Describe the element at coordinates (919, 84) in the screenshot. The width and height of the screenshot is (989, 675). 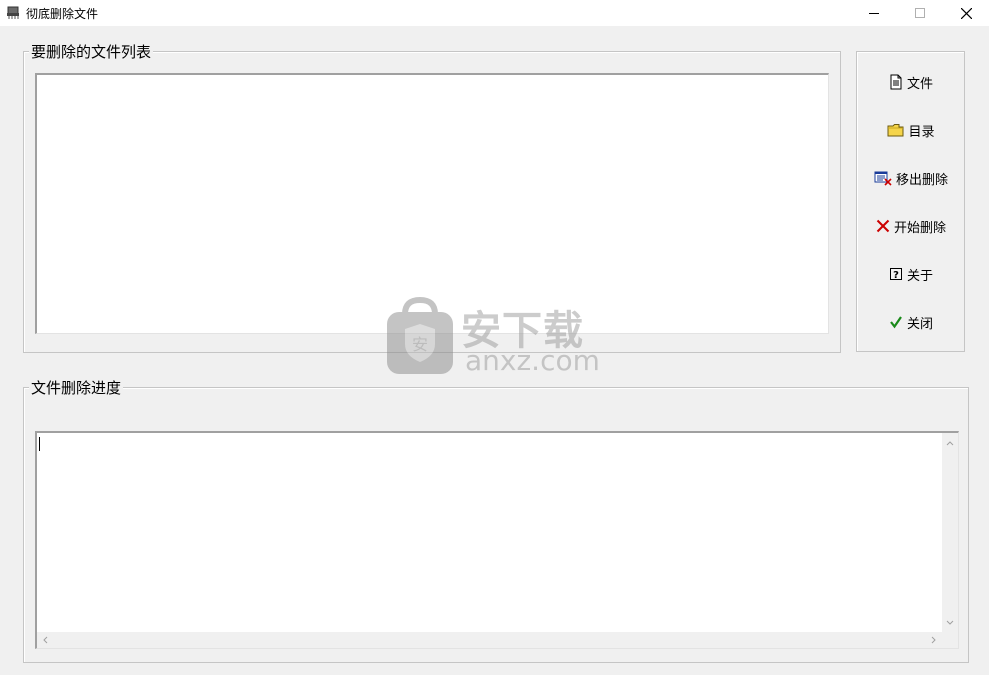
I see `add-file-label: 文件` at that location.